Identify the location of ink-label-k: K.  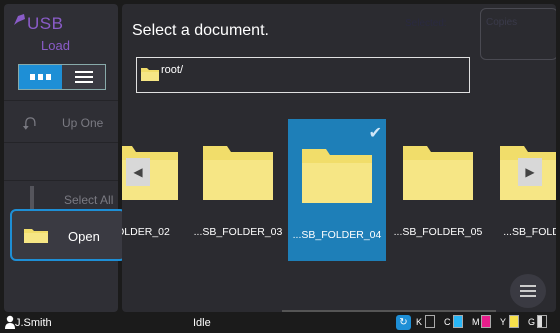
(419, 322).